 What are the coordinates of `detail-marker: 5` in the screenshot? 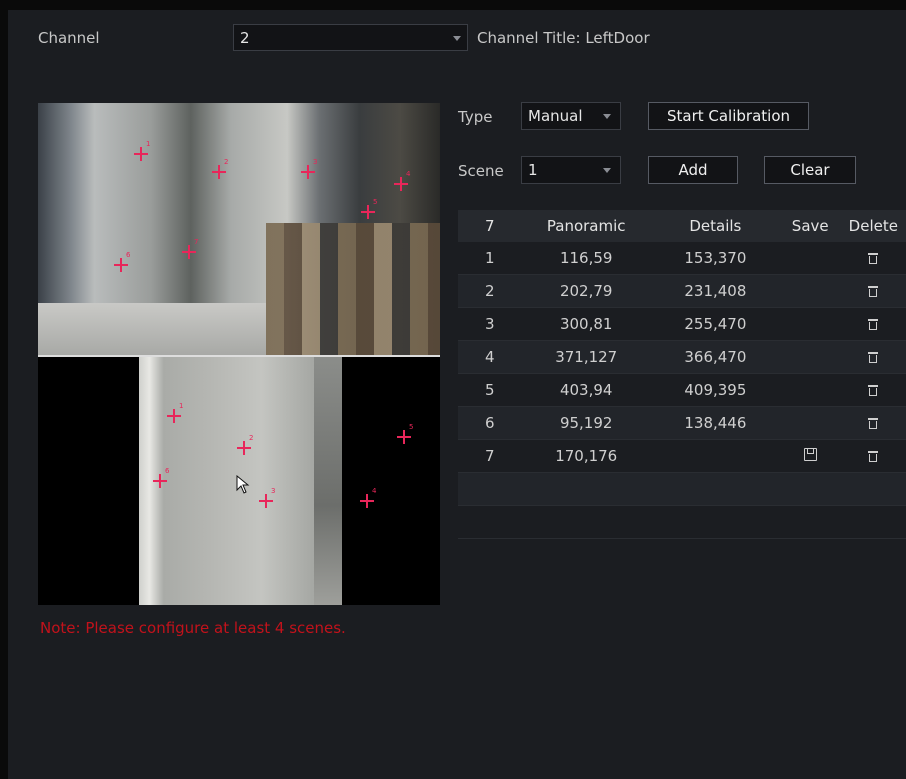 It's located at (405, 433).